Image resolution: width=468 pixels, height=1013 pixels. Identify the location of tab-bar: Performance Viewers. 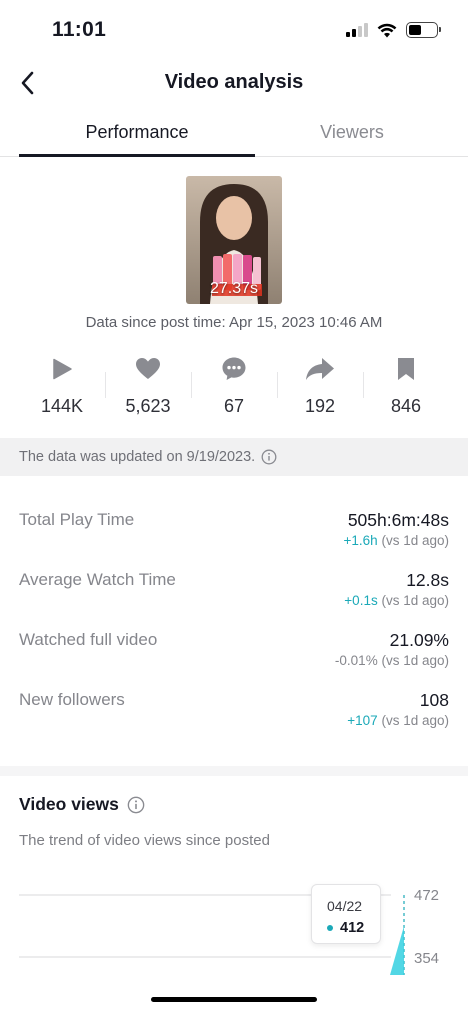
(234, 134).